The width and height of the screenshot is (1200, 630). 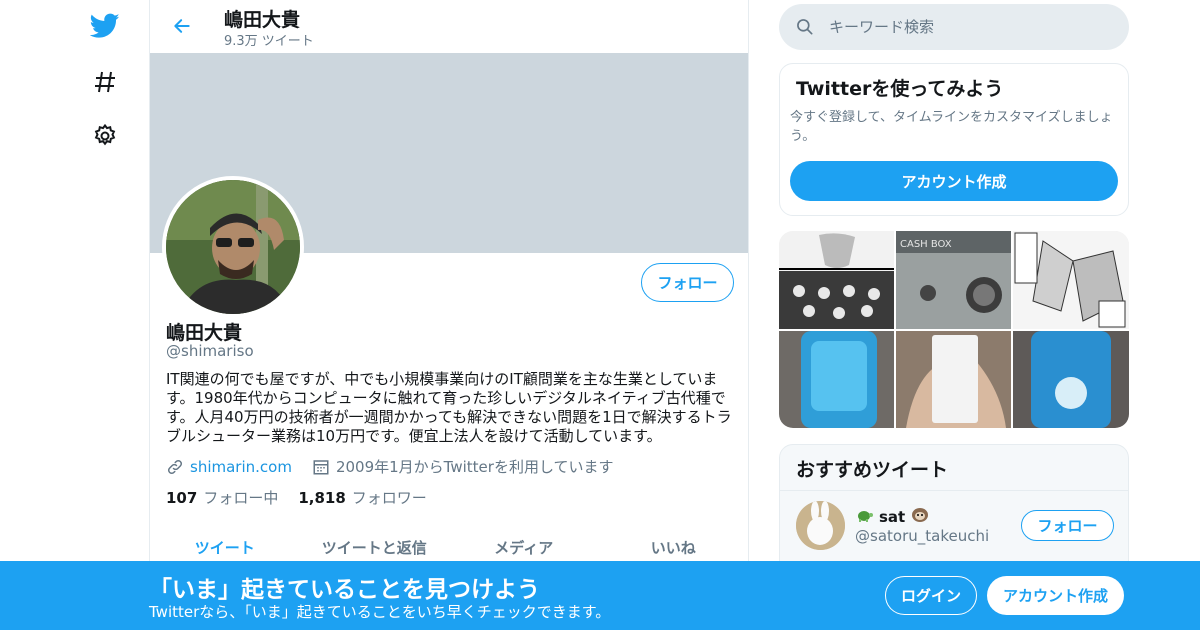 I want to click on media-thumb-box, so click(x=953, y=379).